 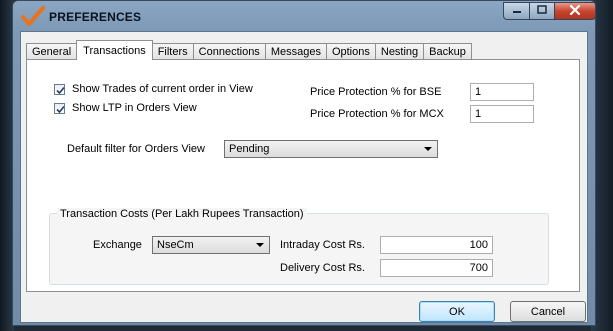 I want to click on show-trades-checkbox, so click(x=59, y=89).